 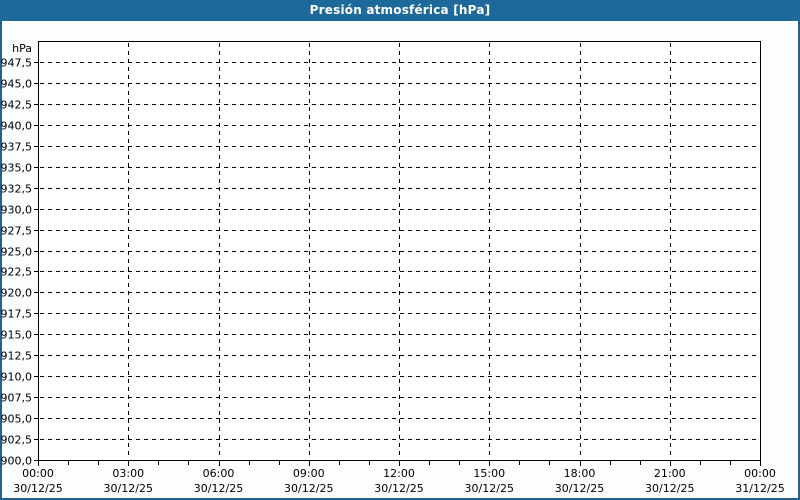 I want to click on y-axis-tick-label: 942,5, so click(x=17, y=105).